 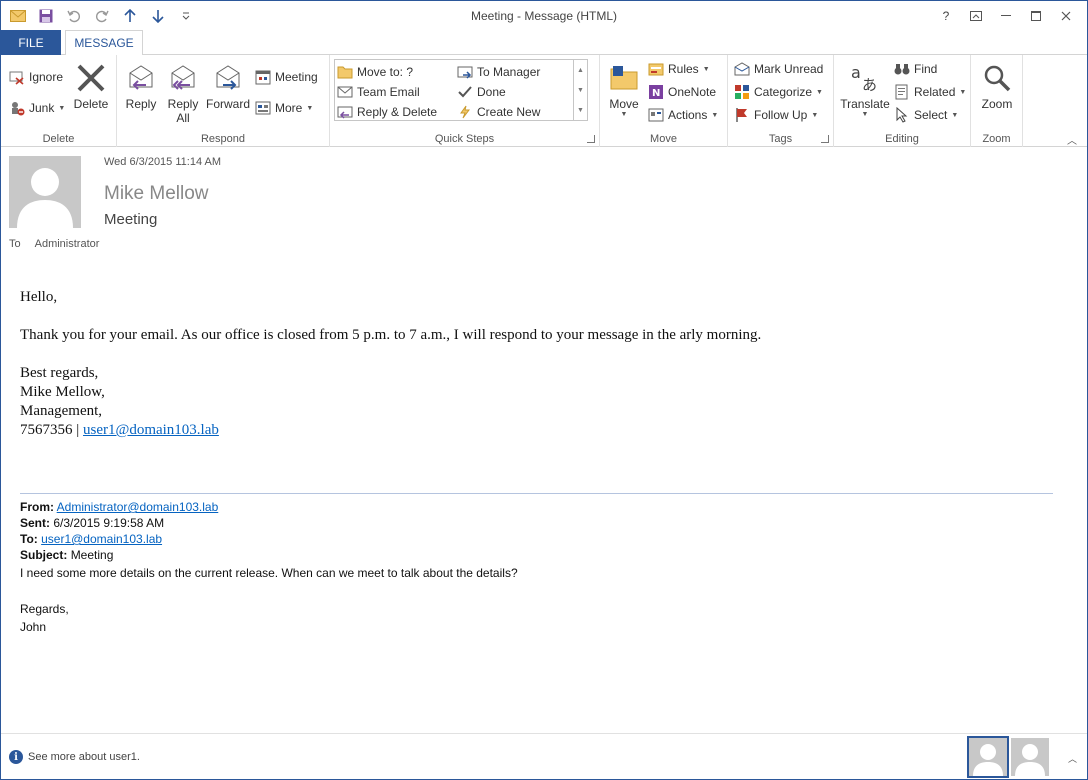 I want to click on people-pane-info: i See more about user1., so click(x=74, y=757).